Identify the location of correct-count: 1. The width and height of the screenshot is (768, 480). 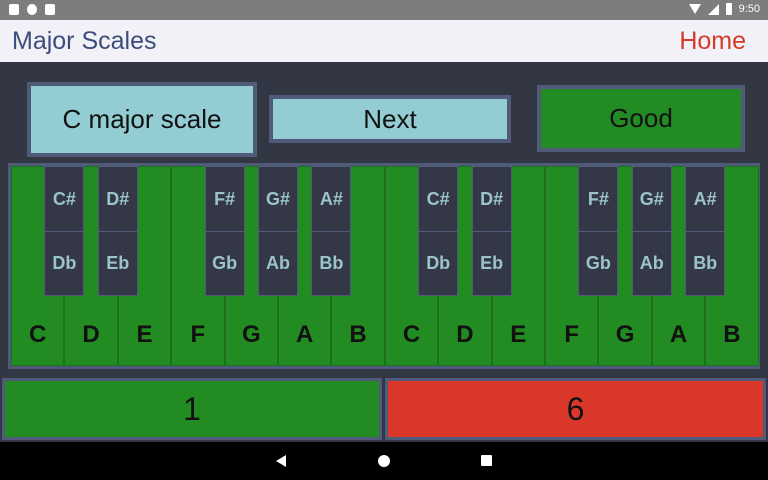
(192, 409).